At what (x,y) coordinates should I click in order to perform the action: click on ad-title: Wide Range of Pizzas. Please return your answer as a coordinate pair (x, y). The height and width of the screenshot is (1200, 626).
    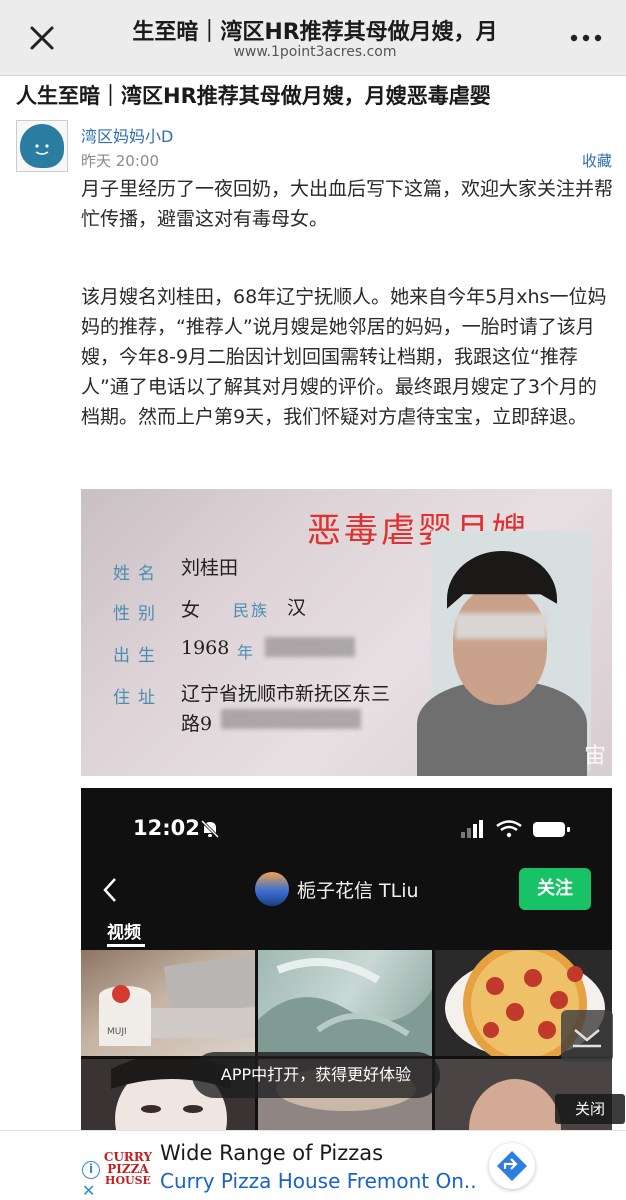
    Looking at the image, I should click on (271, 1153).